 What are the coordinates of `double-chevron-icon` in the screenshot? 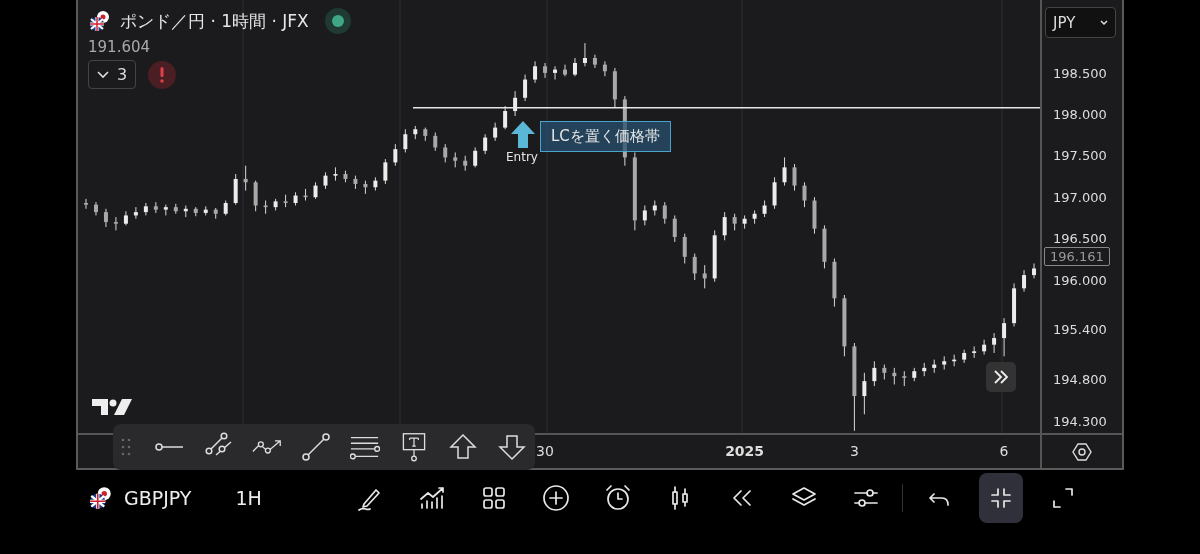 It's located at (1001, 377).